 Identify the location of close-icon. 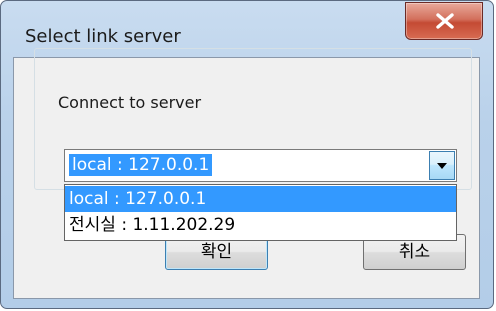
(445, 21).